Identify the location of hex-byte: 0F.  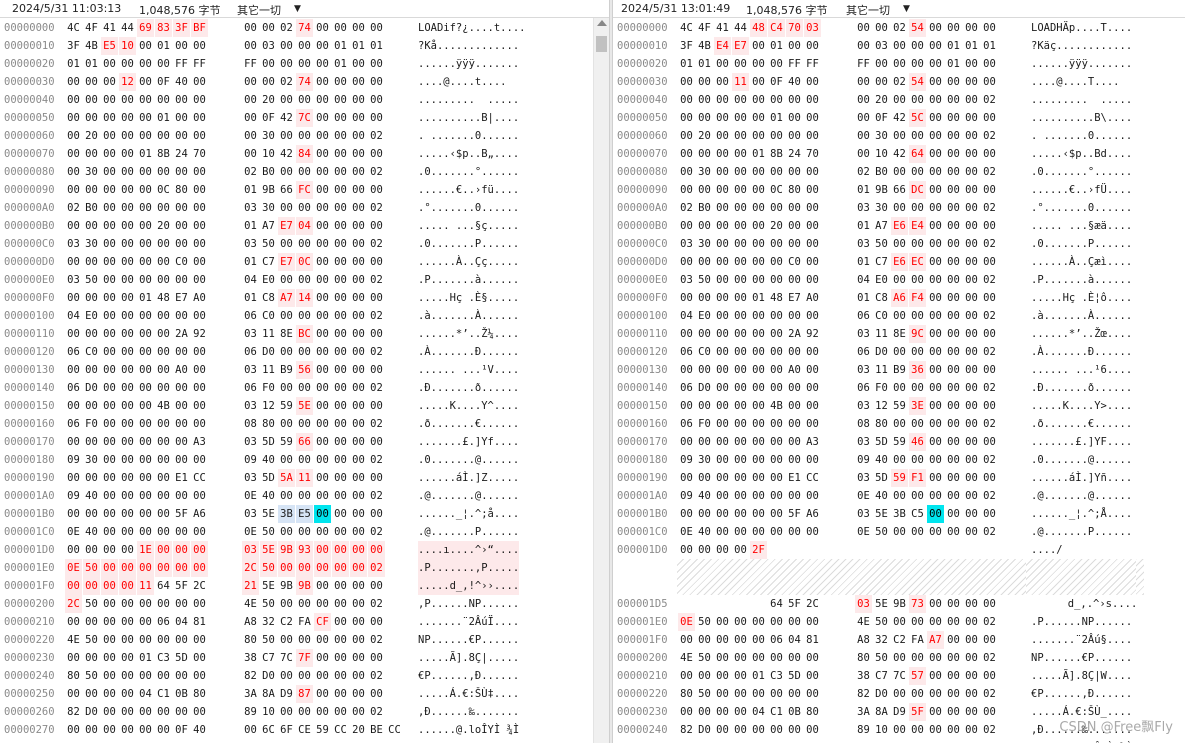
(881, 118).